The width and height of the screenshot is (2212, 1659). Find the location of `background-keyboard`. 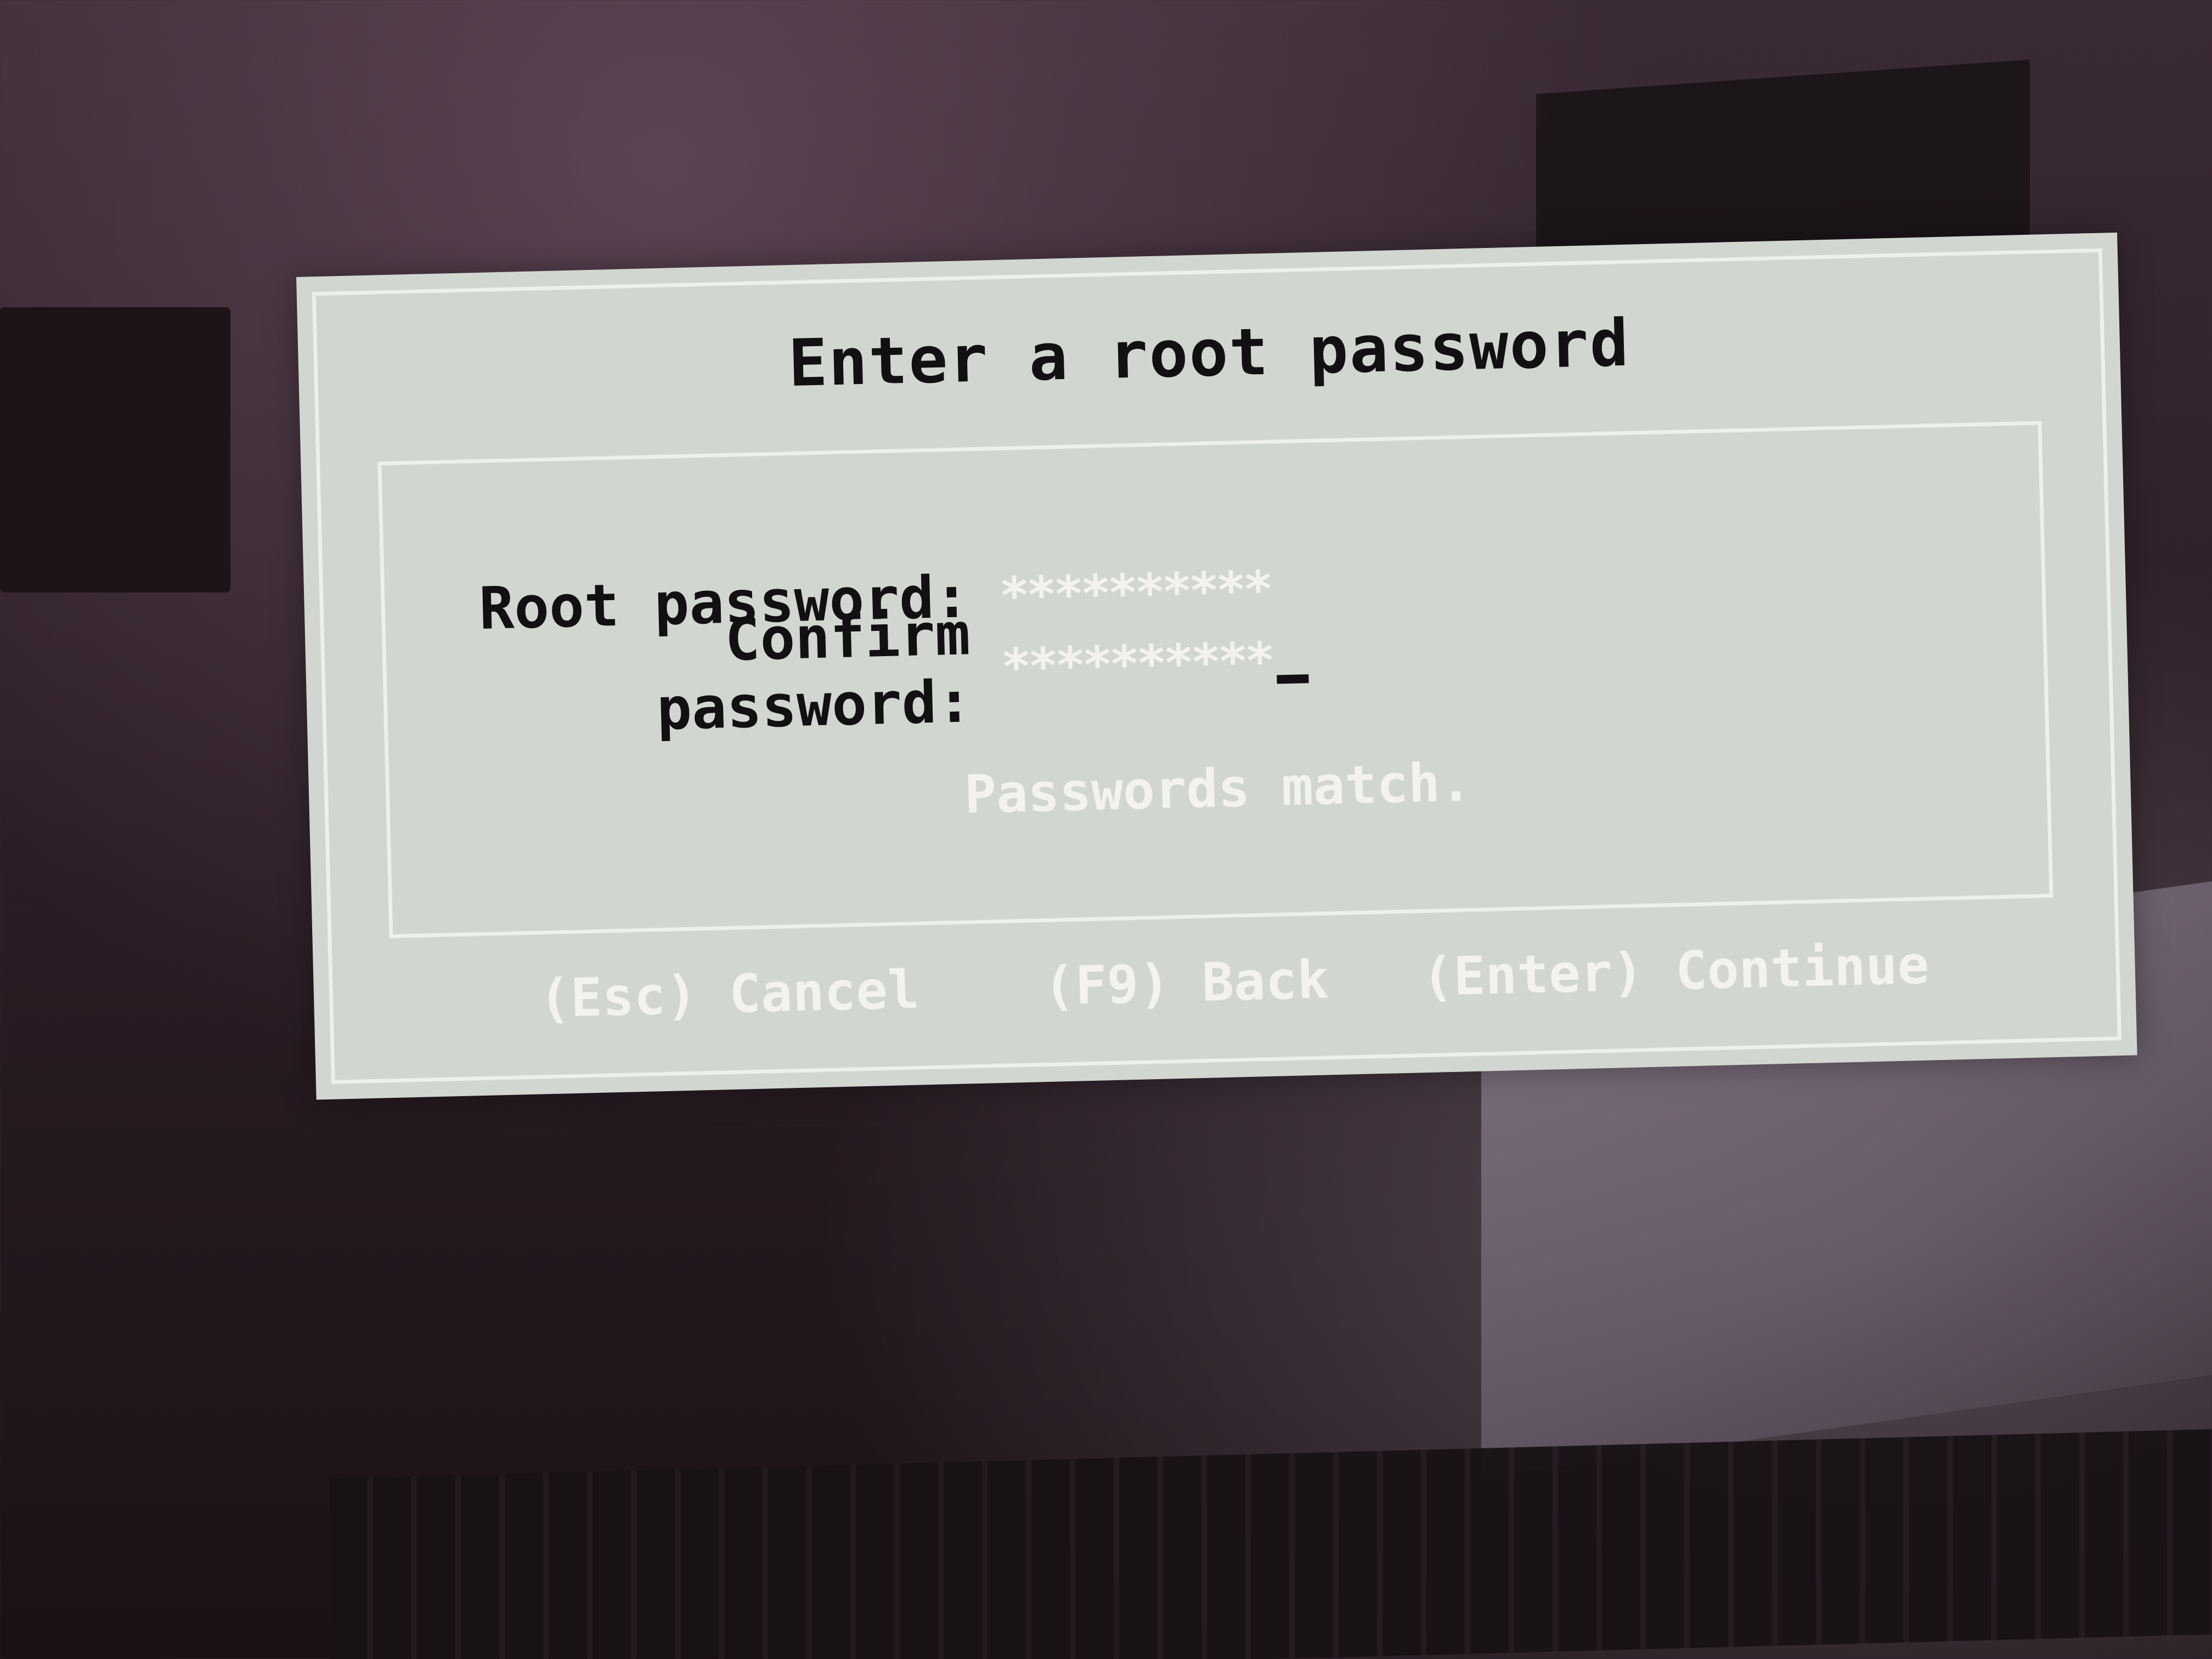

background-keyboard is located at coordinates (1270, 1544).